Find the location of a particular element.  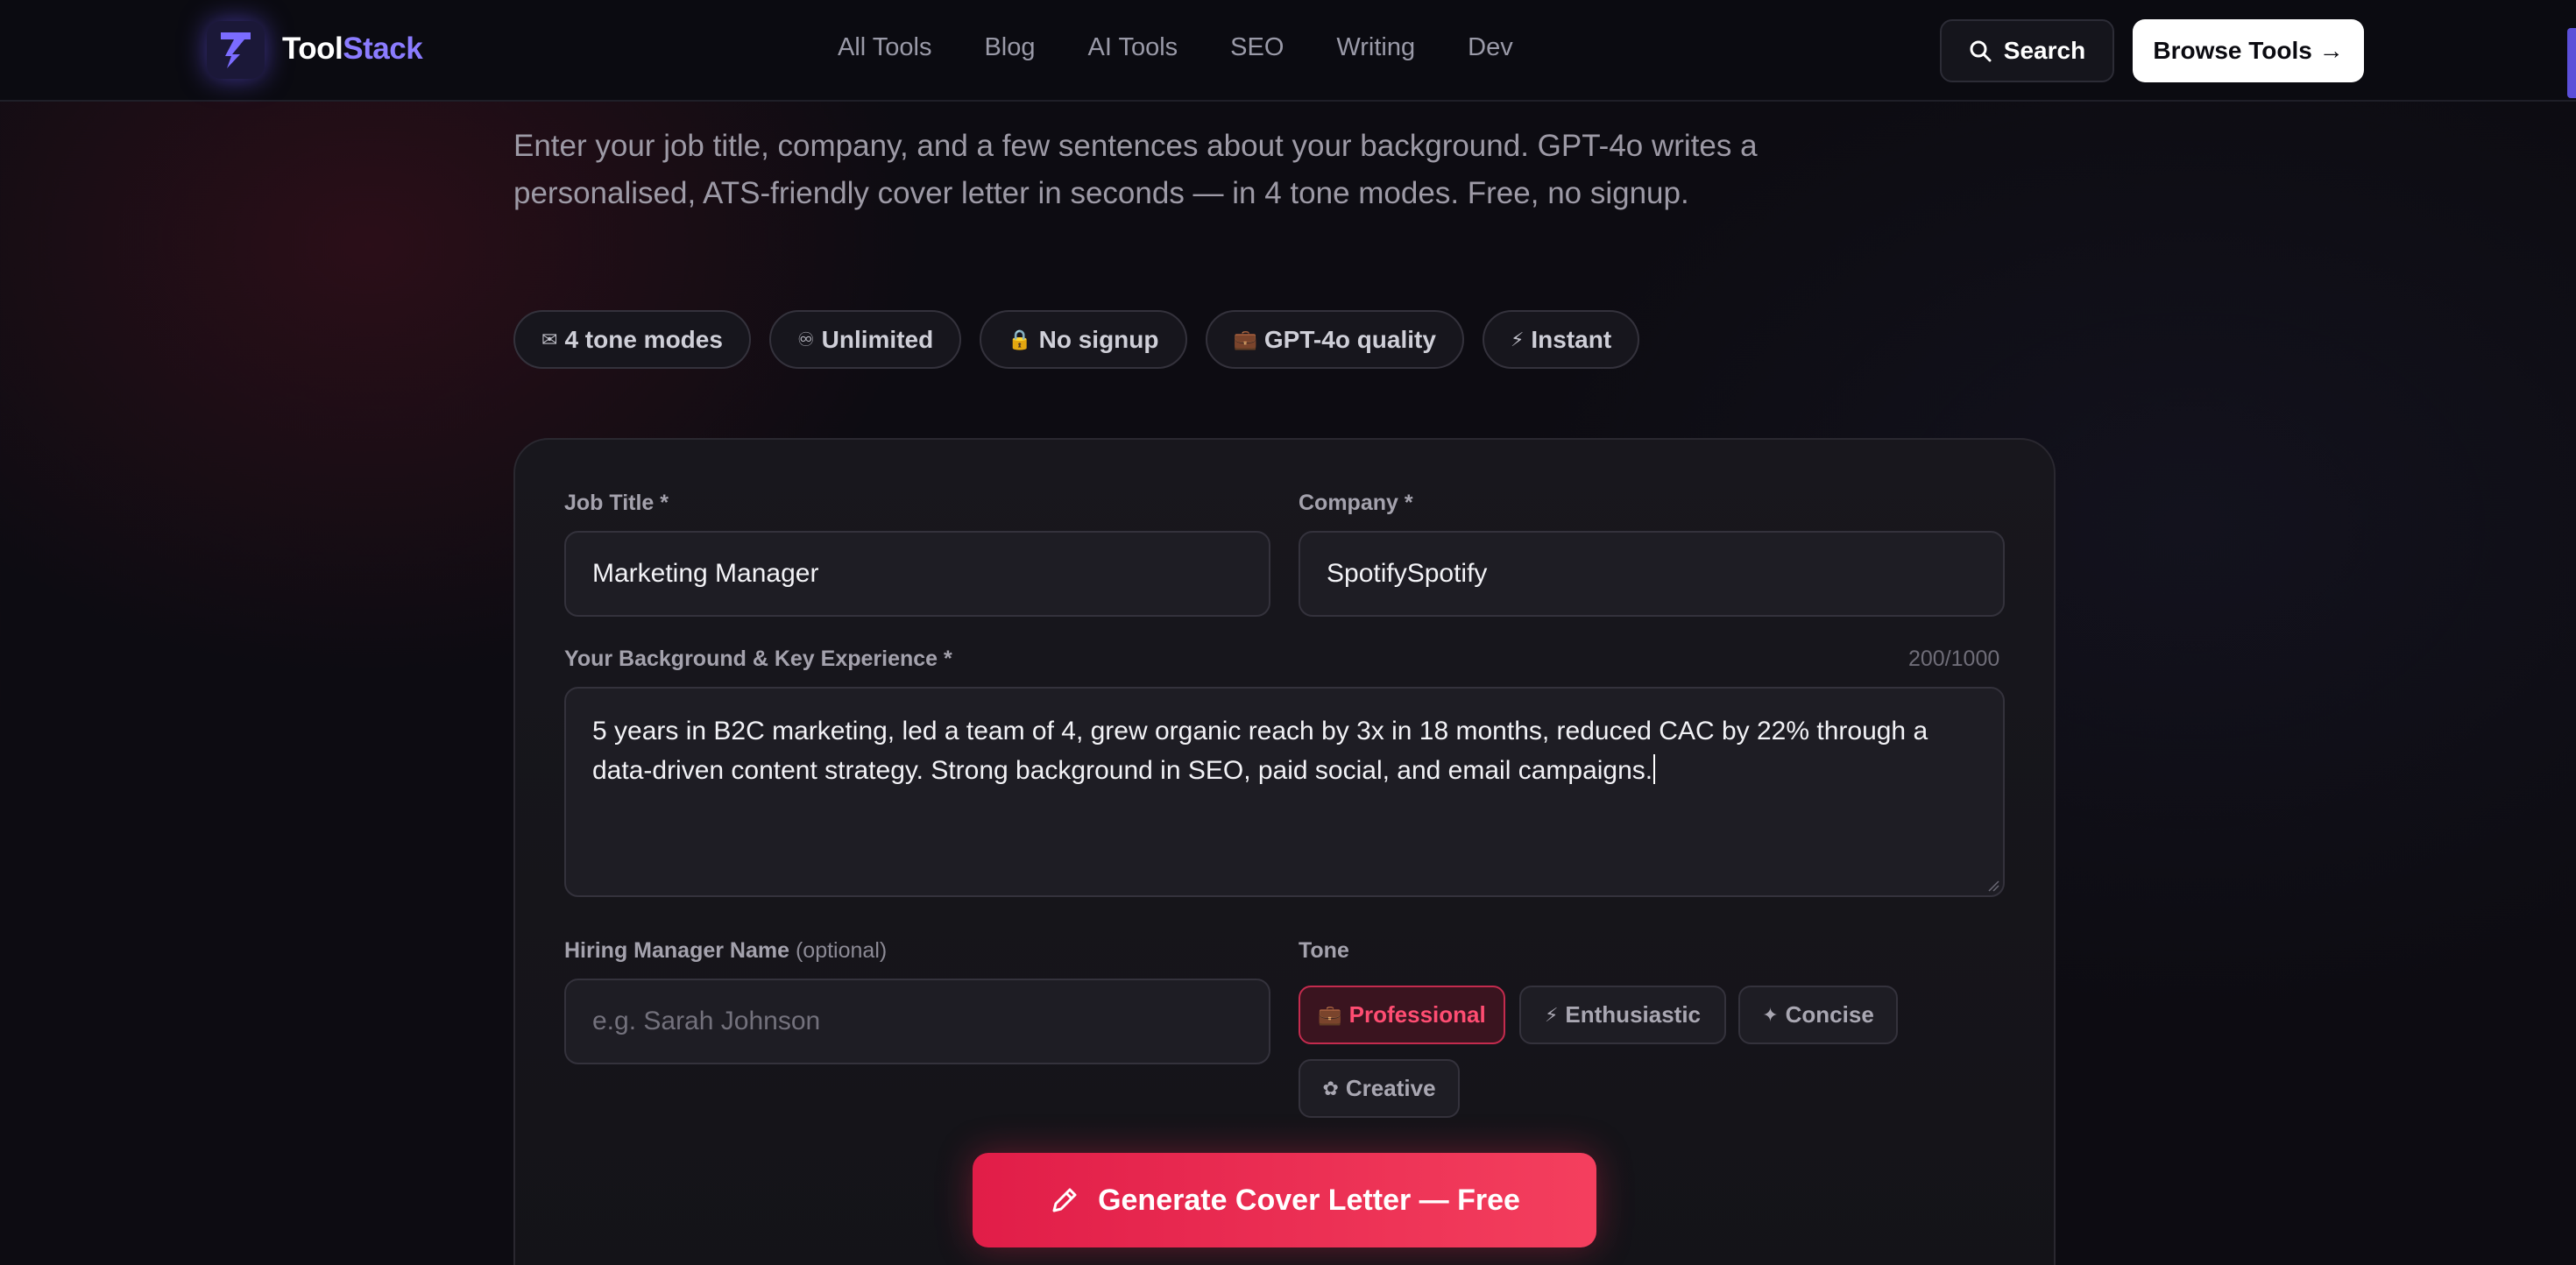

generate-cover-letter-button: Generate Cover Letter — Free is located at coordinates (1284, 1200).